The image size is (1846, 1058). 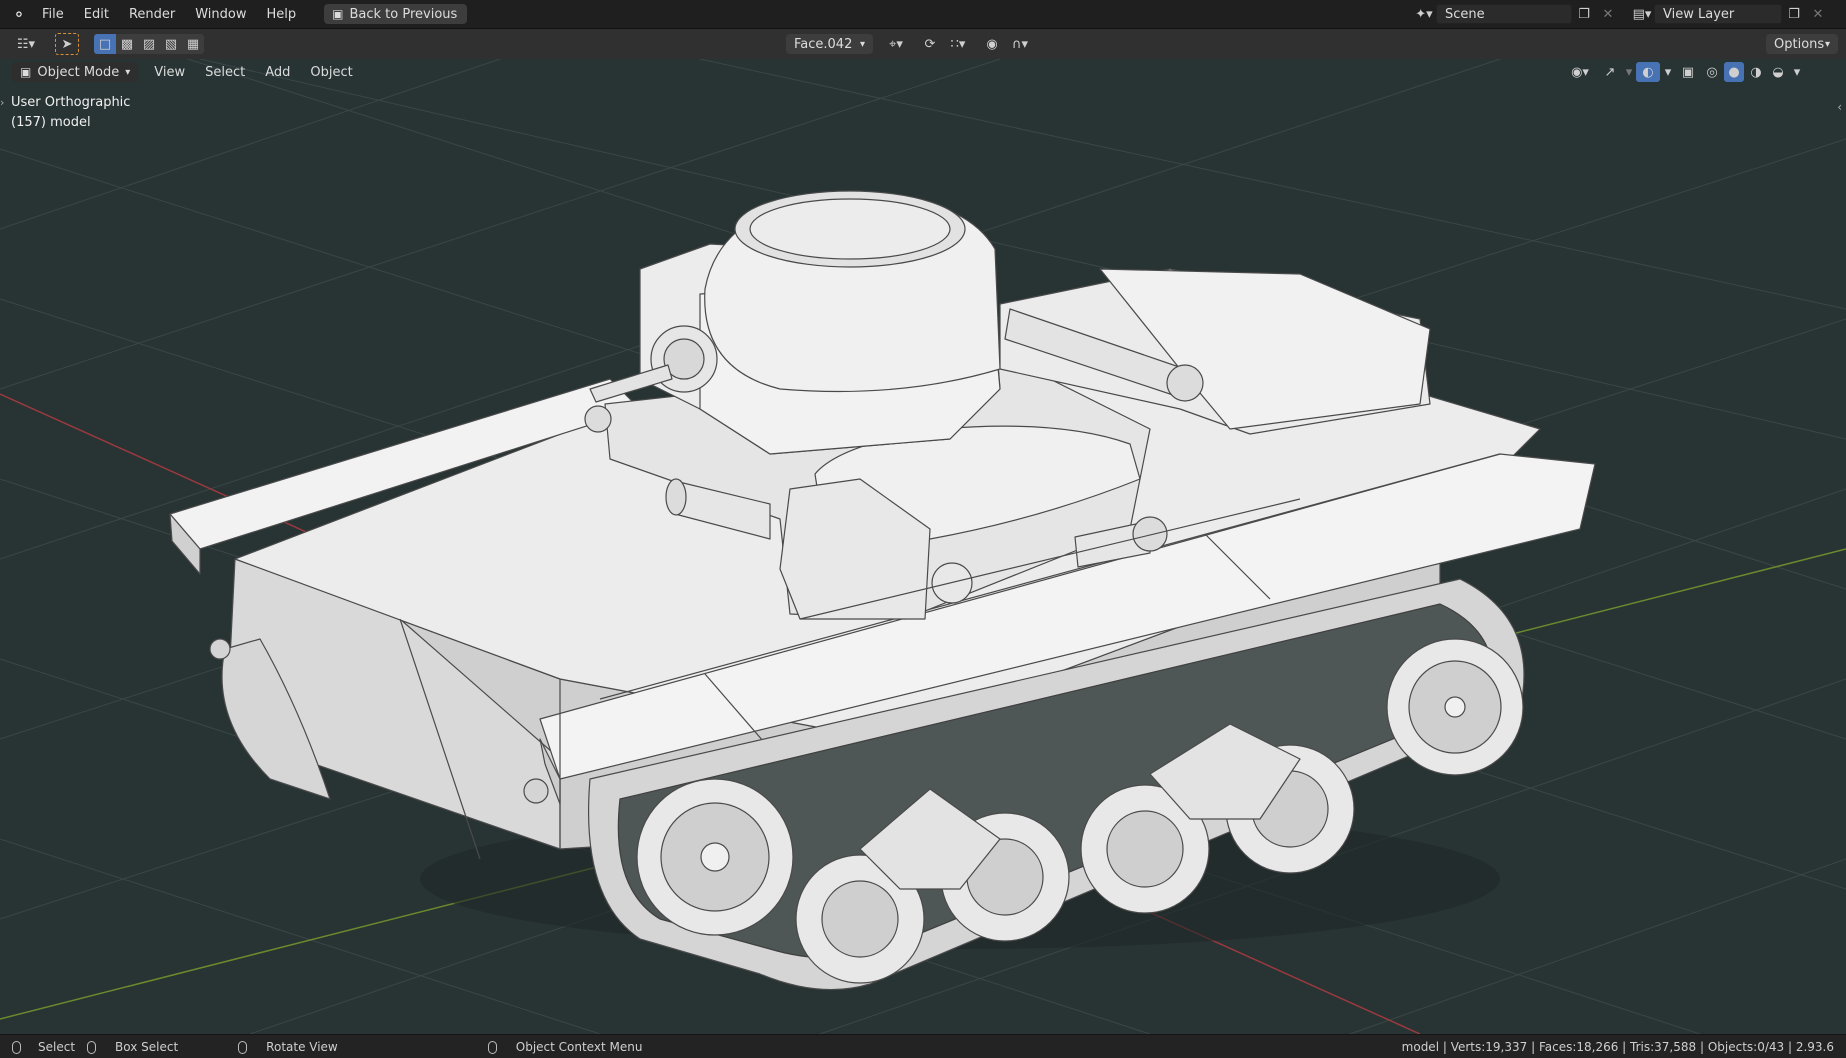 What do you see at coordinates (282, 14) in the screenshot?
I see `menu-help: Help` at bounding box center [282, 14].